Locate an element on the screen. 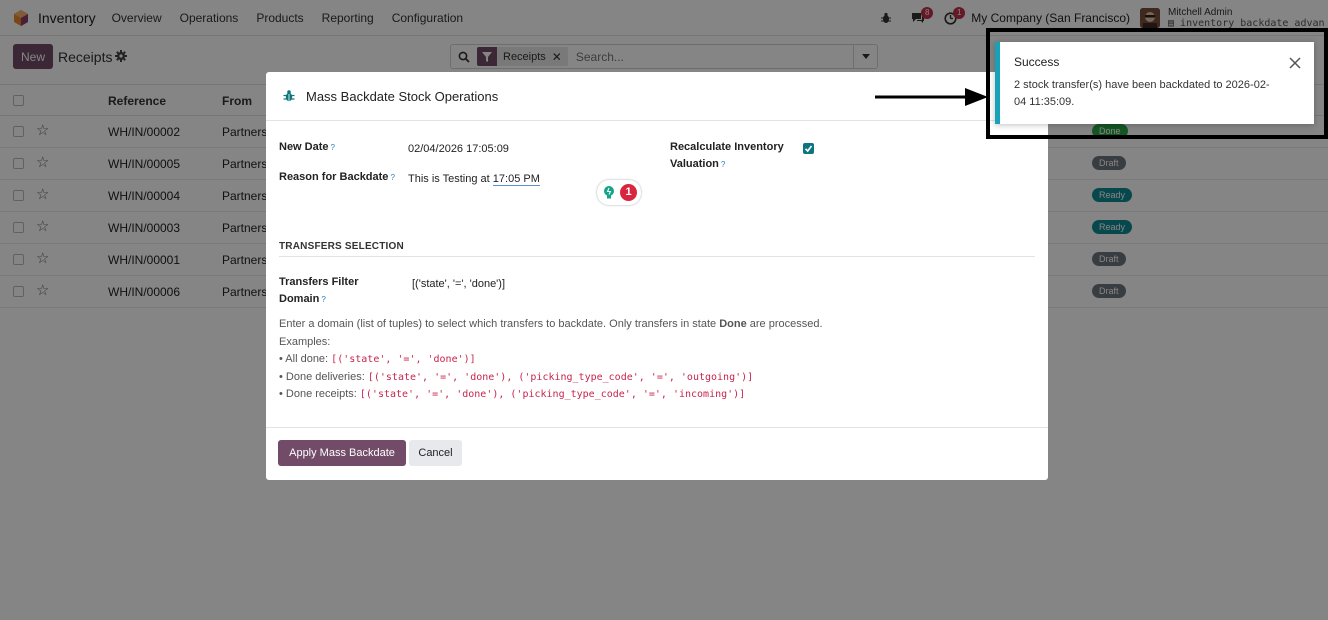 This screenshot has height=620, width=1328. filter-domain-label-line-2: Domain is located at coordinates (299, 299).